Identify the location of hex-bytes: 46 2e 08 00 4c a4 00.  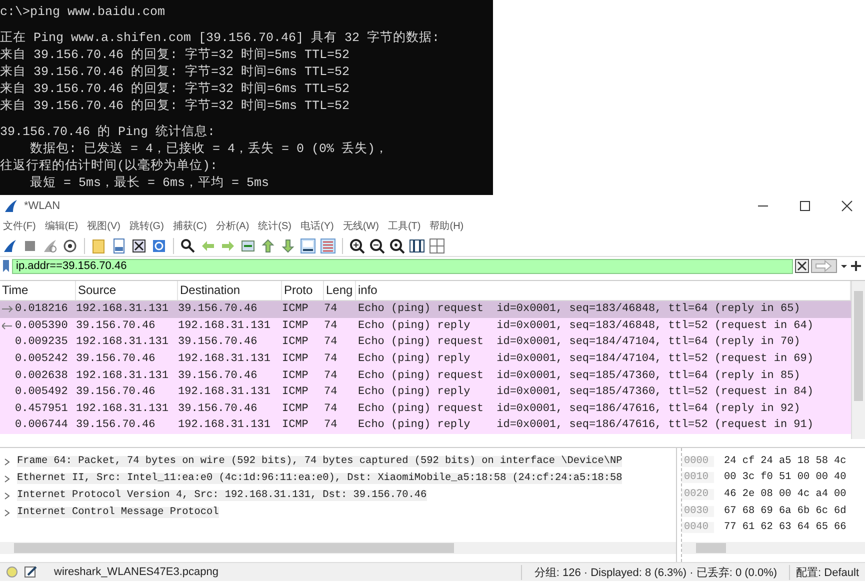
(784, 494).